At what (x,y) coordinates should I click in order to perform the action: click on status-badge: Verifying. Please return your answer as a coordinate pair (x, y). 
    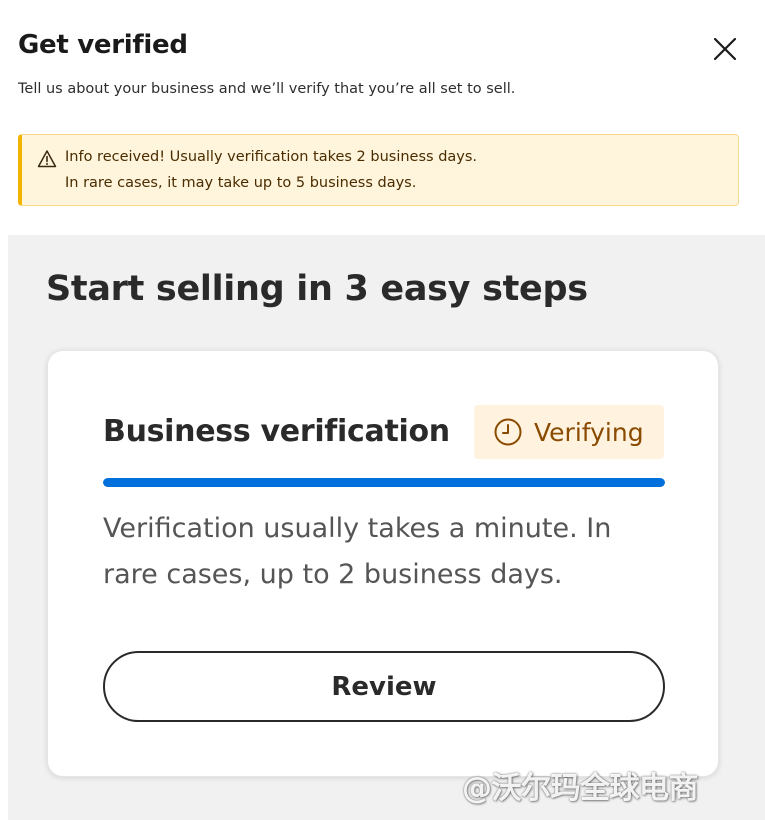
    Looking at the image, I should click on (569, 432).